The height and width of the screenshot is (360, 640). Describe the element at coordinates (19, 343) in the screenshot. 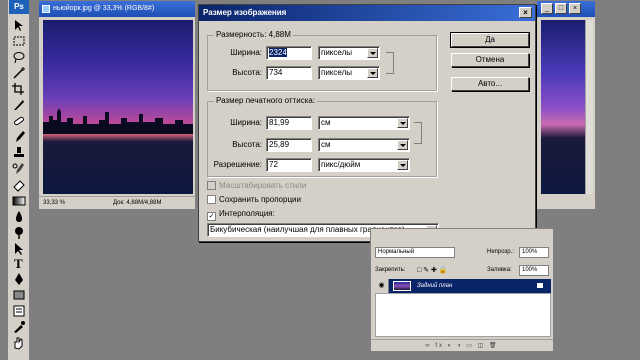

I see `hand-tool-icon` at that location.